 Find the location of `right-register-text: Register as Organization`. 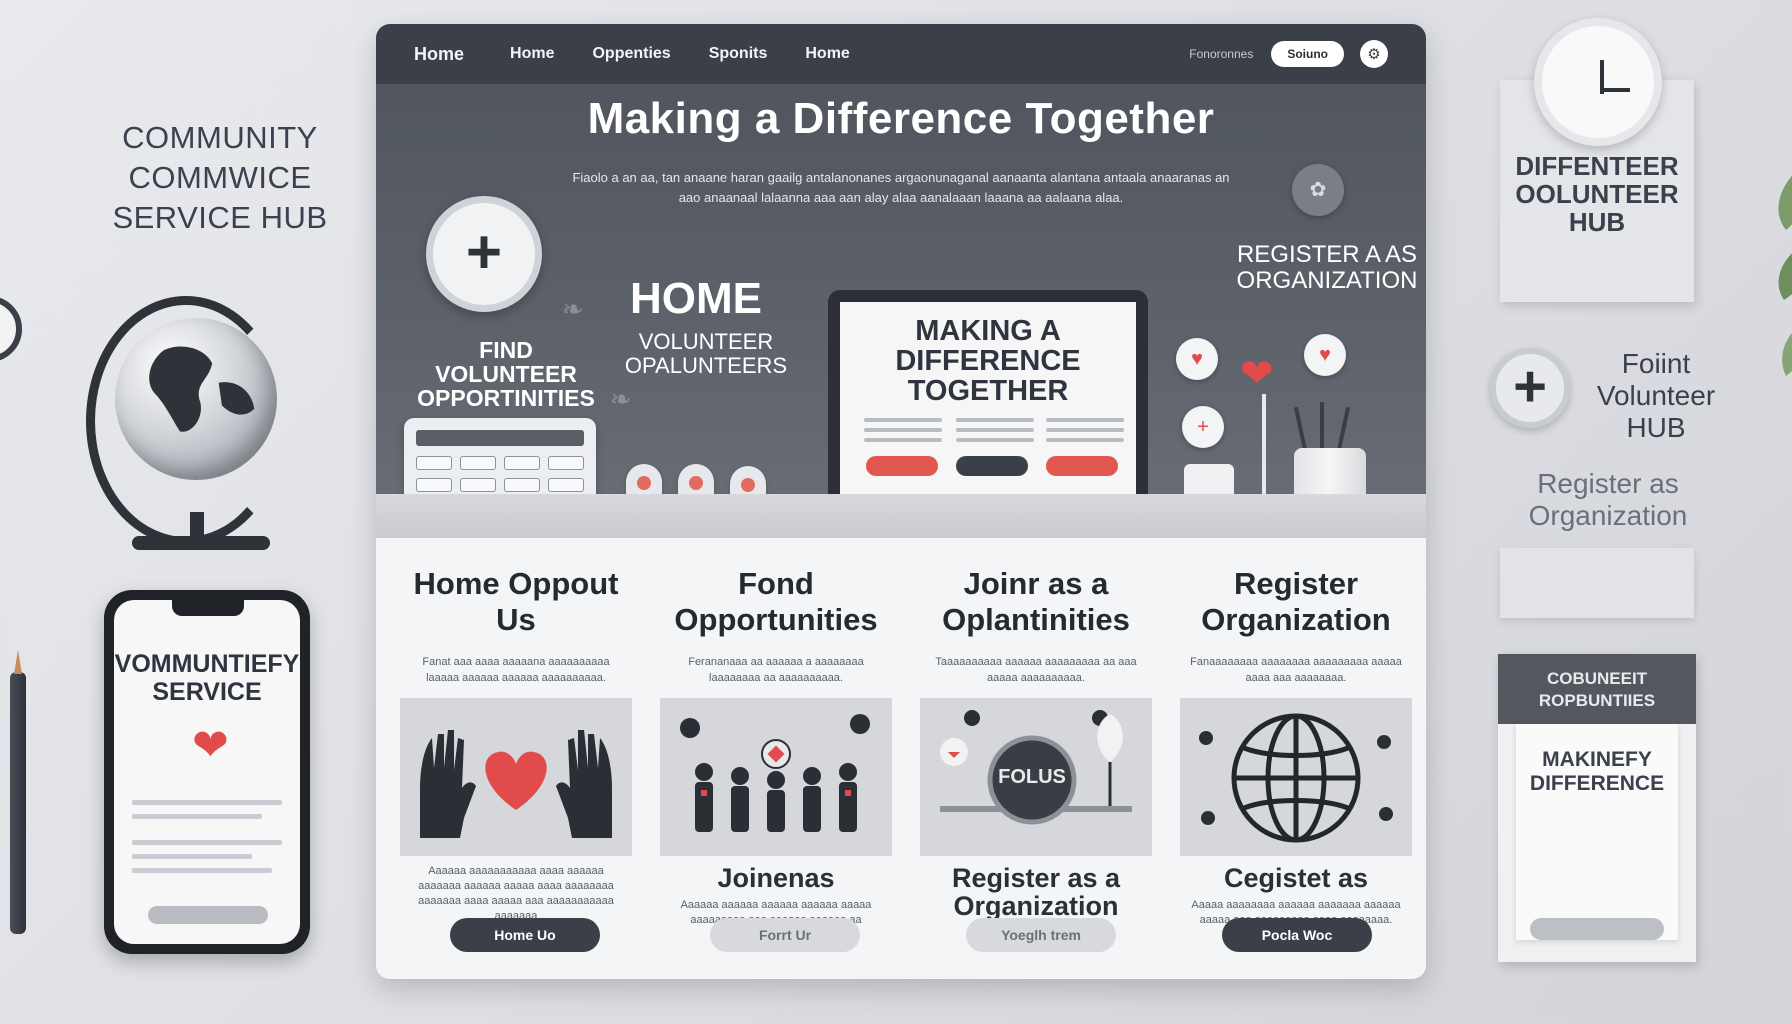

right-register-text: Register as Organization is located at coordinates (1608, 499).